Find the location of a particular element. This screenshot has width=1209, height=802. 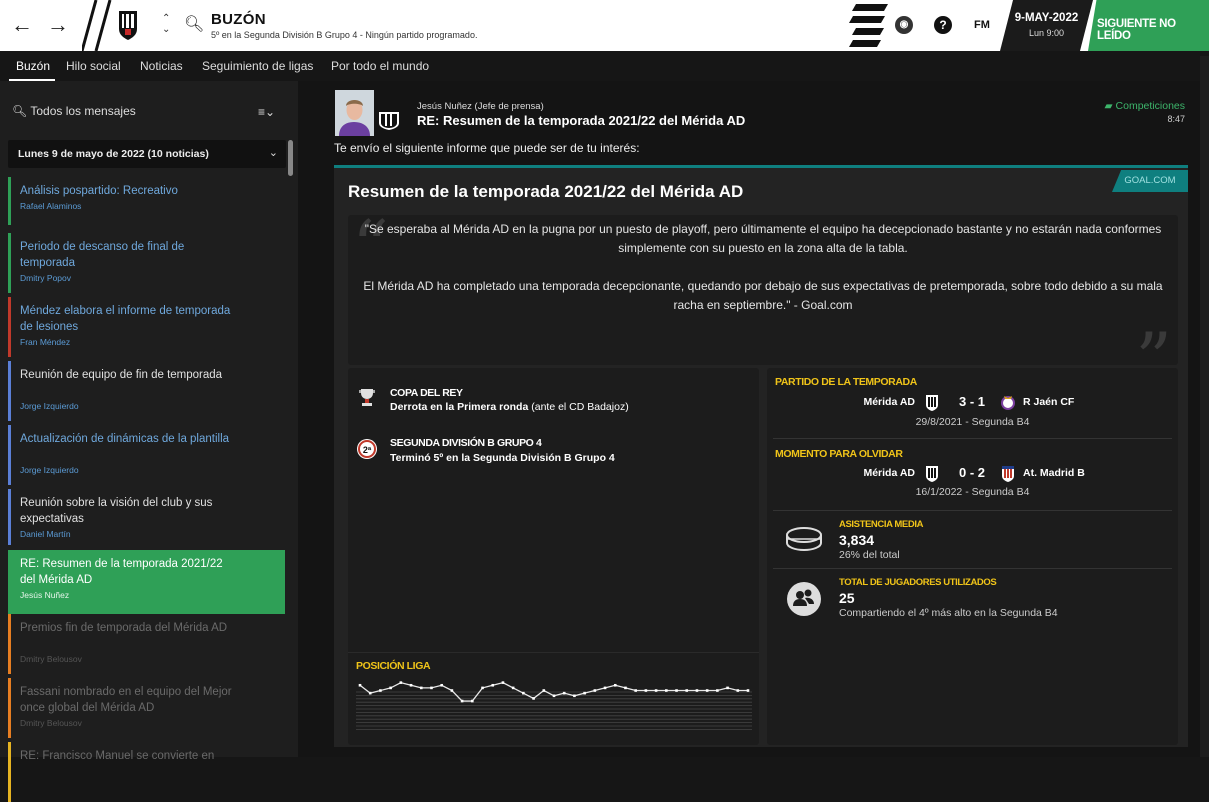

league-position-chart is located at coordinates (554, 705).